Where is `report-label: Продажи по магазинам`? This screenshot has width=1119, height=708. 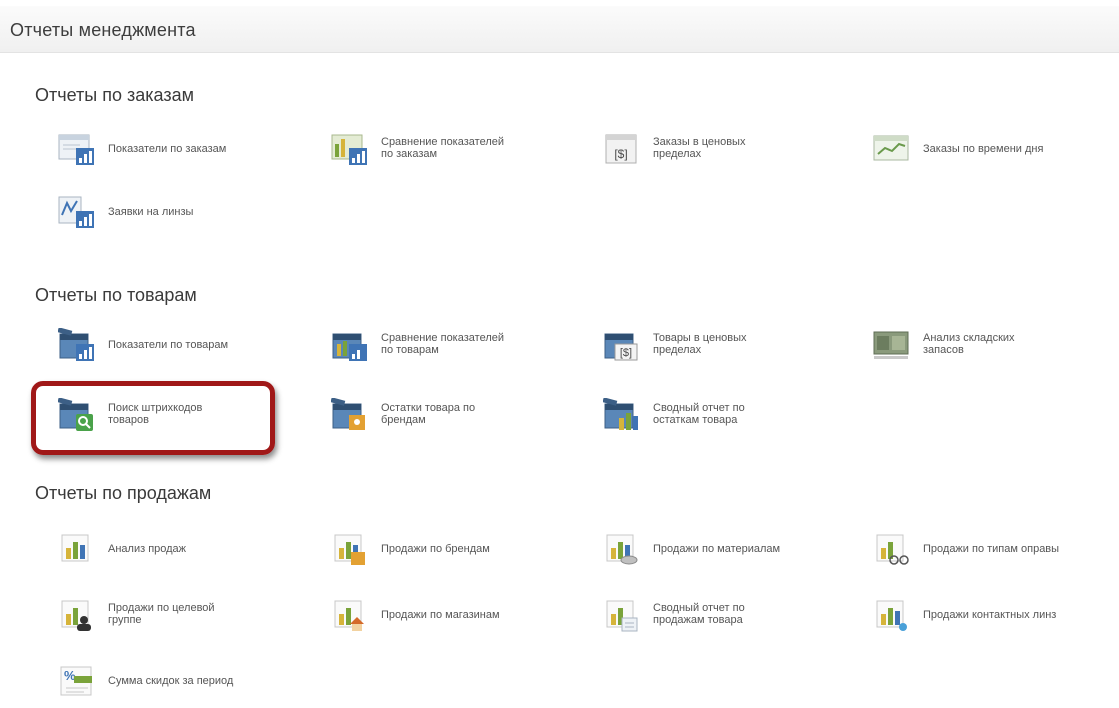
report-label: Продажи по магазинам is located at coordinates (440, 615).